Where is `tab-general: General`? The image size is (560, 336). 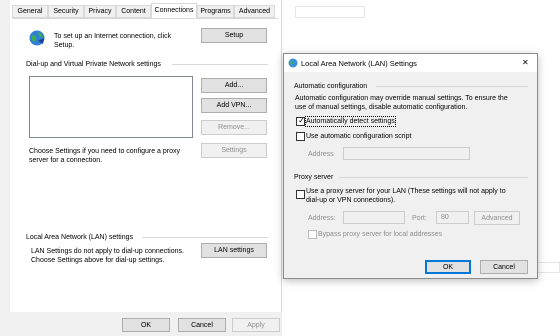
tab-general: General is located at coordinates (30, 11).